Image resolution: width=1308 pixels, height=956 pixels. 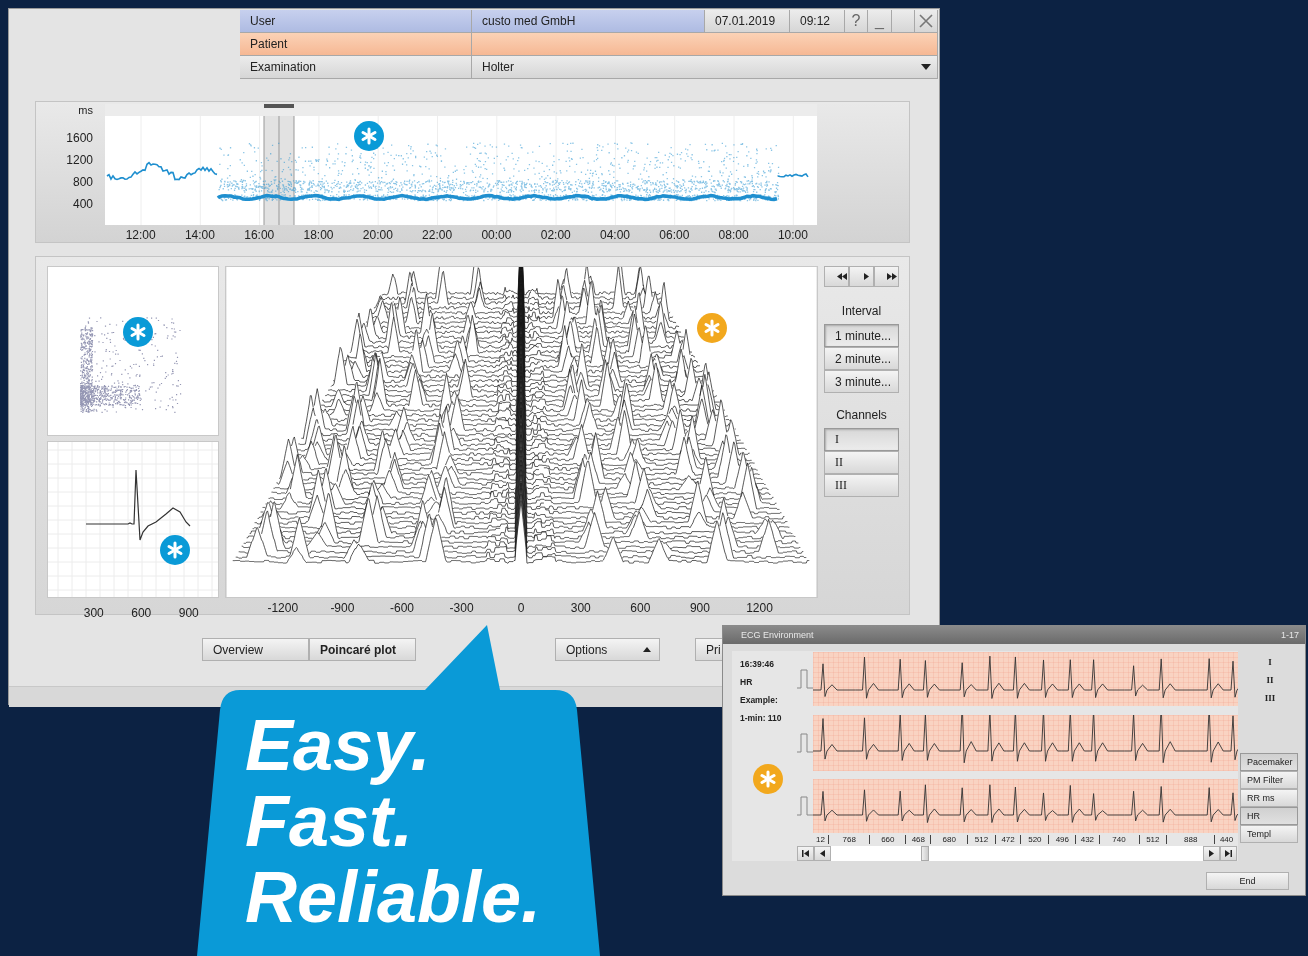 What do you see at coordinates (85, 110) in the screenshot?
I see `axis-unit-label: ms` at bounding box center [85, 110].